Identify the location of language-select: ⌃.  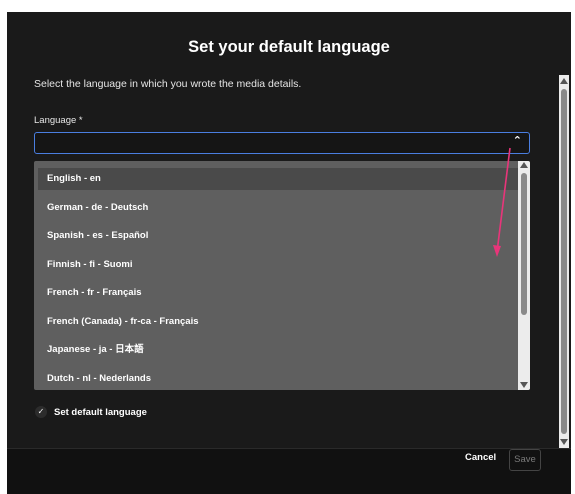
(282, 143).